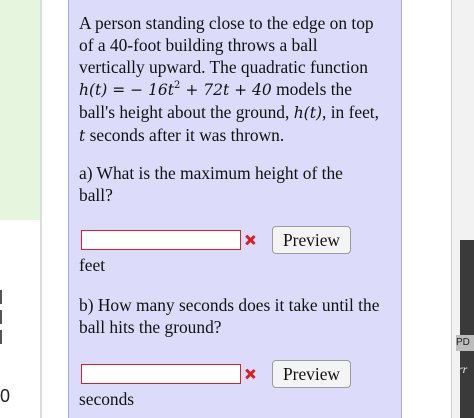  Describe the element at coordinates (465, 343) in the screenshot. I see `right-edge-tag: PD` at that location.